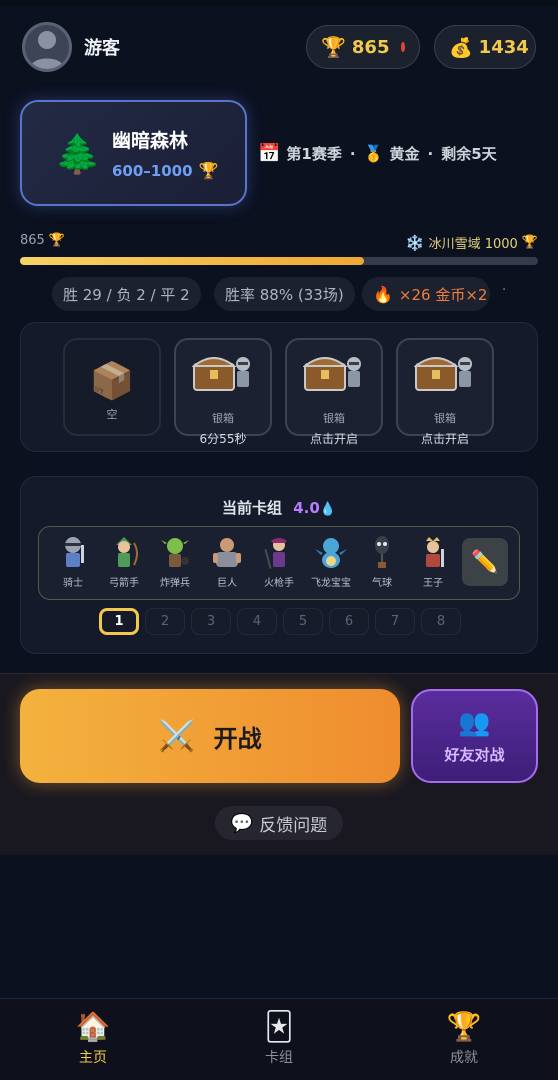 This screenshot has height=1080, width=558. What do you see at coordinates (279, 3) in the screenshot?
I see `status-strip` at bounding box center [279, 3].